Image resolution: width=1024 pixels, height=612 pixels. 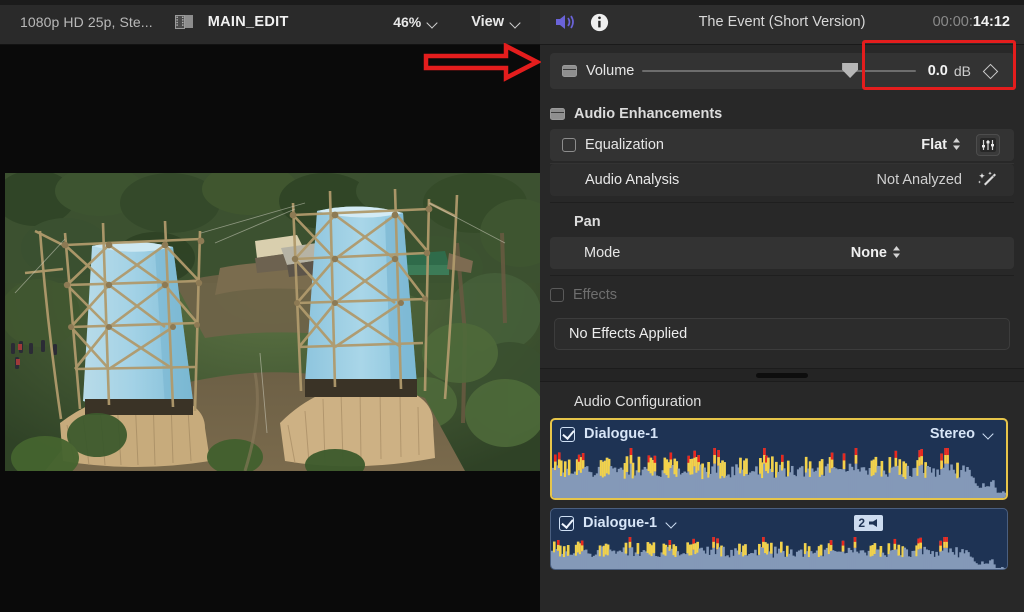 I want to click on audio-component-channel-badge: 2, so click(x=868, y=523).